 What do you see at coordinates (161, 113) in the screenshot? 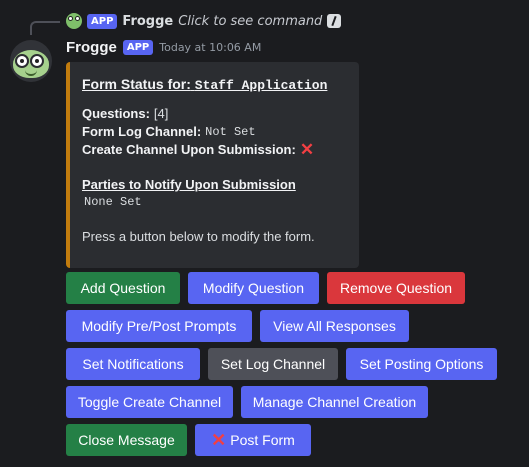
I see `questions-value: [4]` at bounding box center [161, 113].